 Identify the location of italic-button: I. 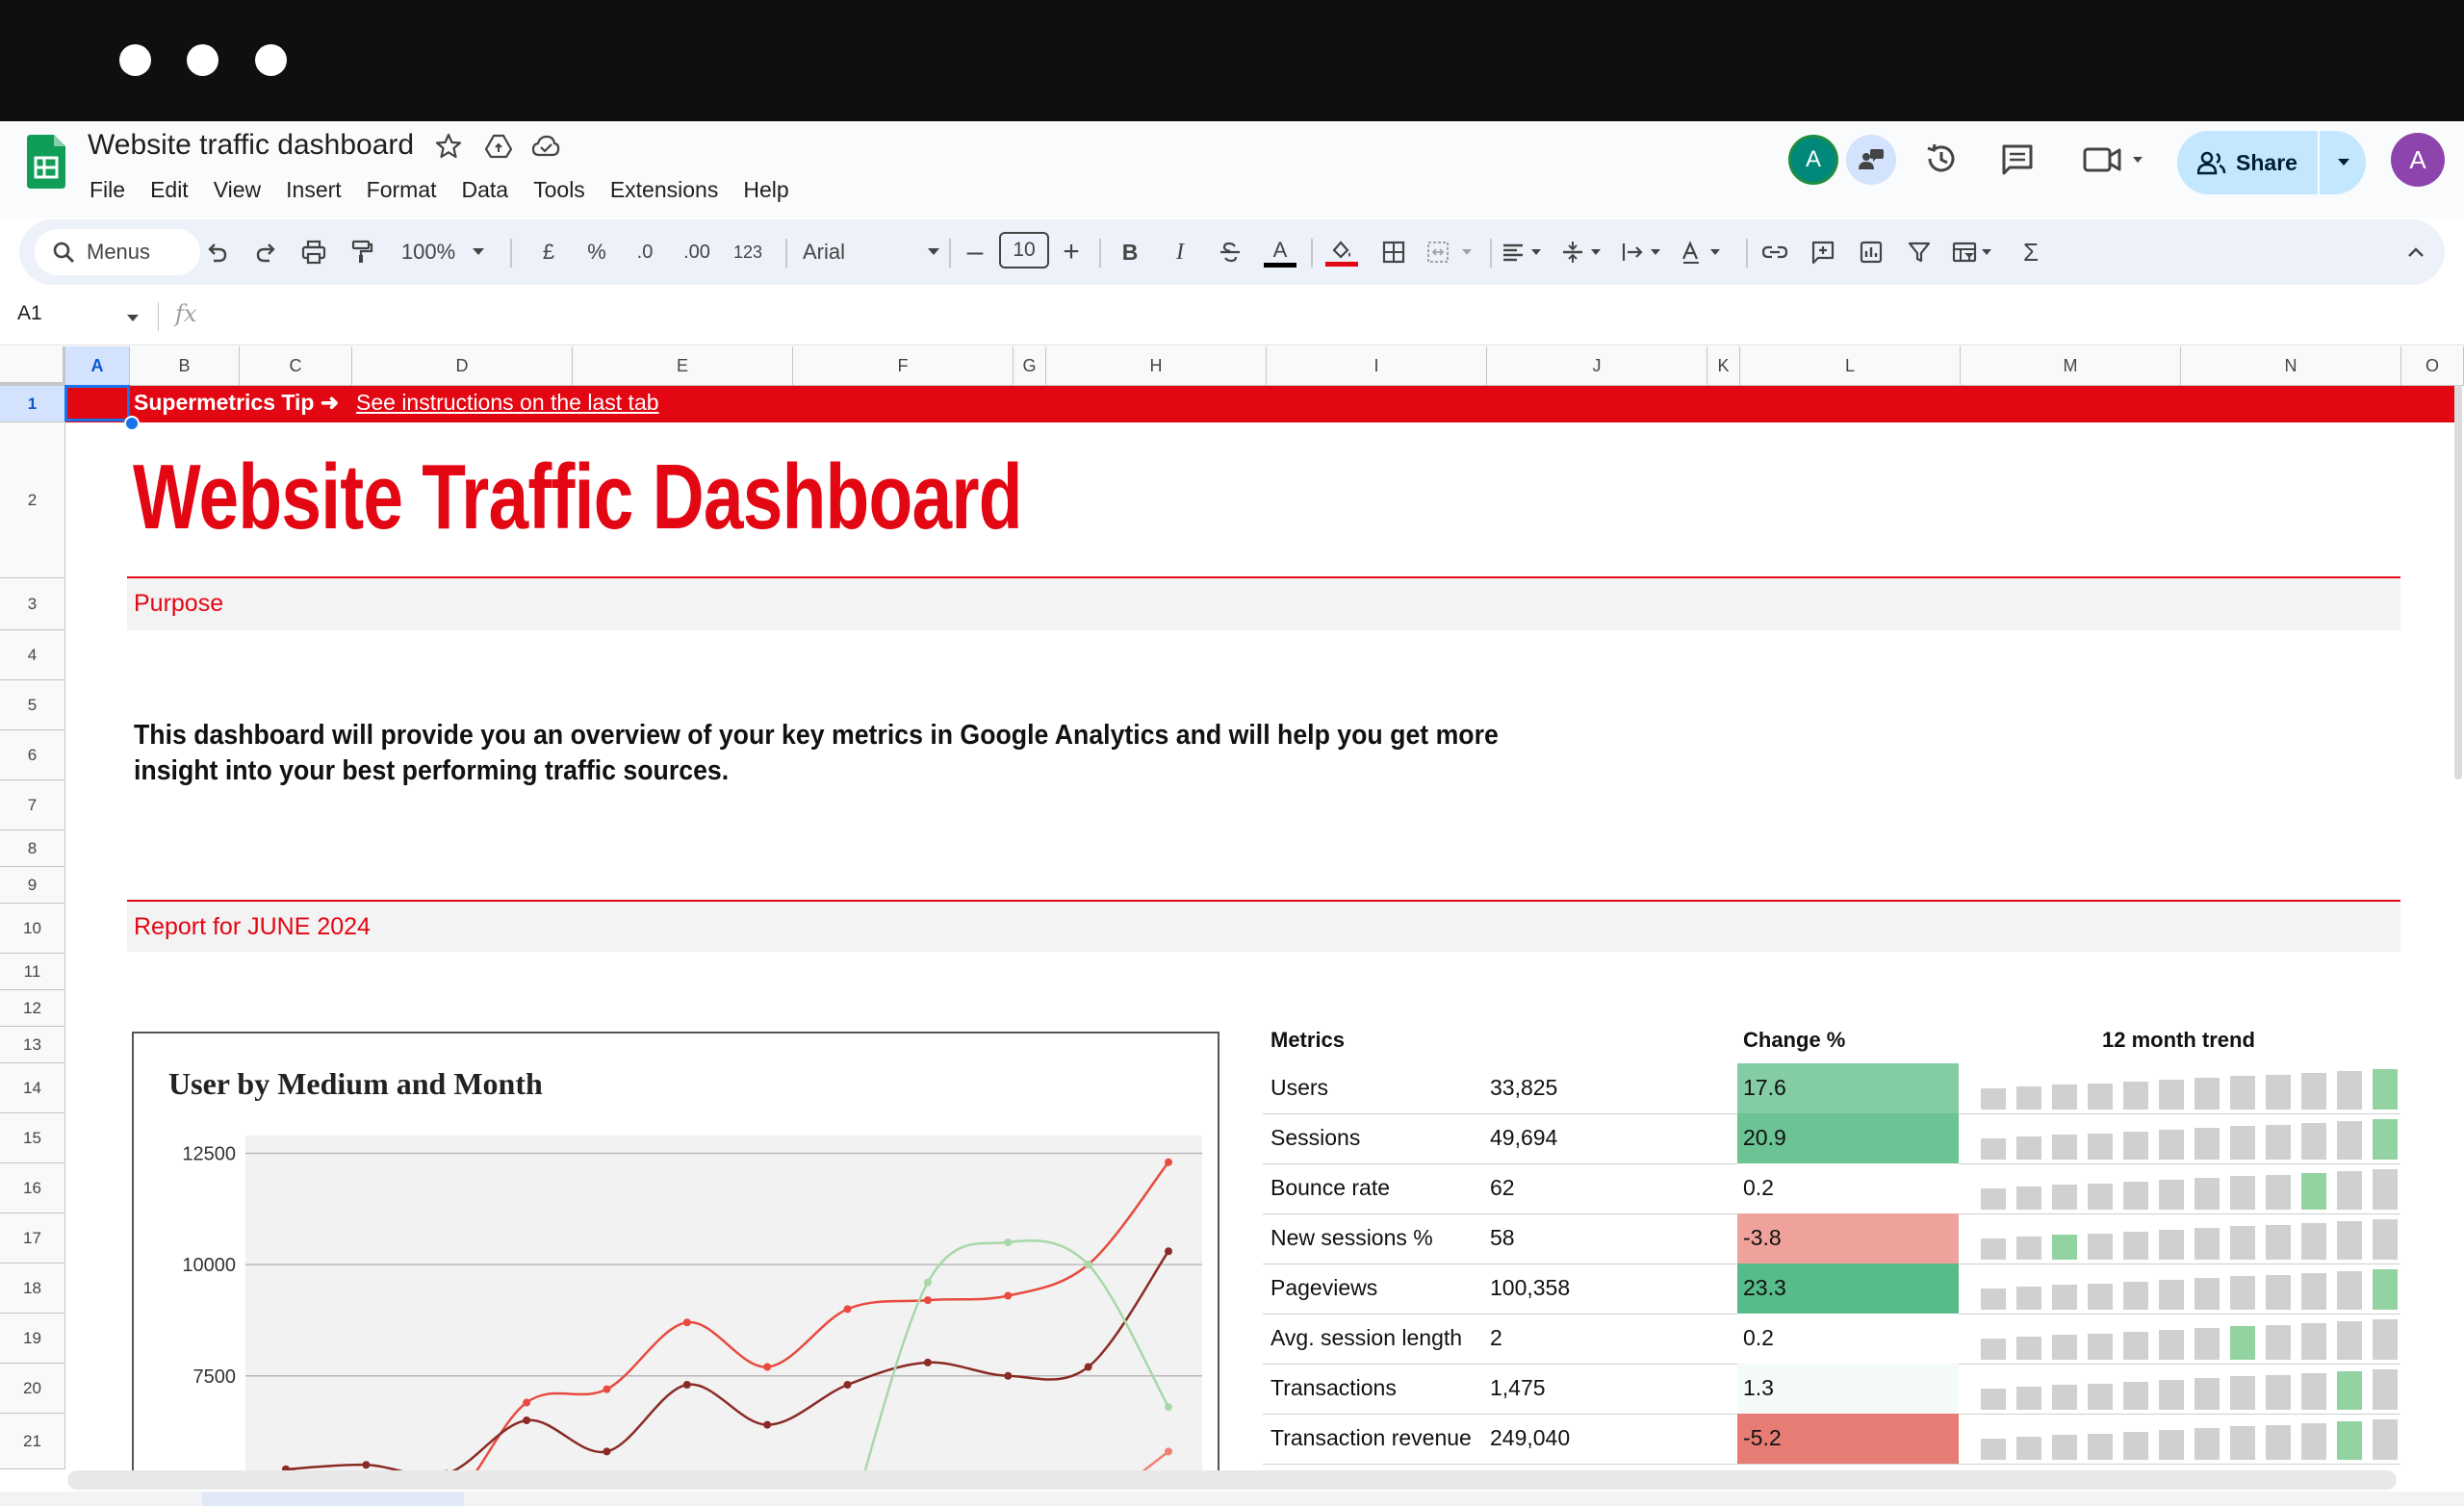
(1180, 252).